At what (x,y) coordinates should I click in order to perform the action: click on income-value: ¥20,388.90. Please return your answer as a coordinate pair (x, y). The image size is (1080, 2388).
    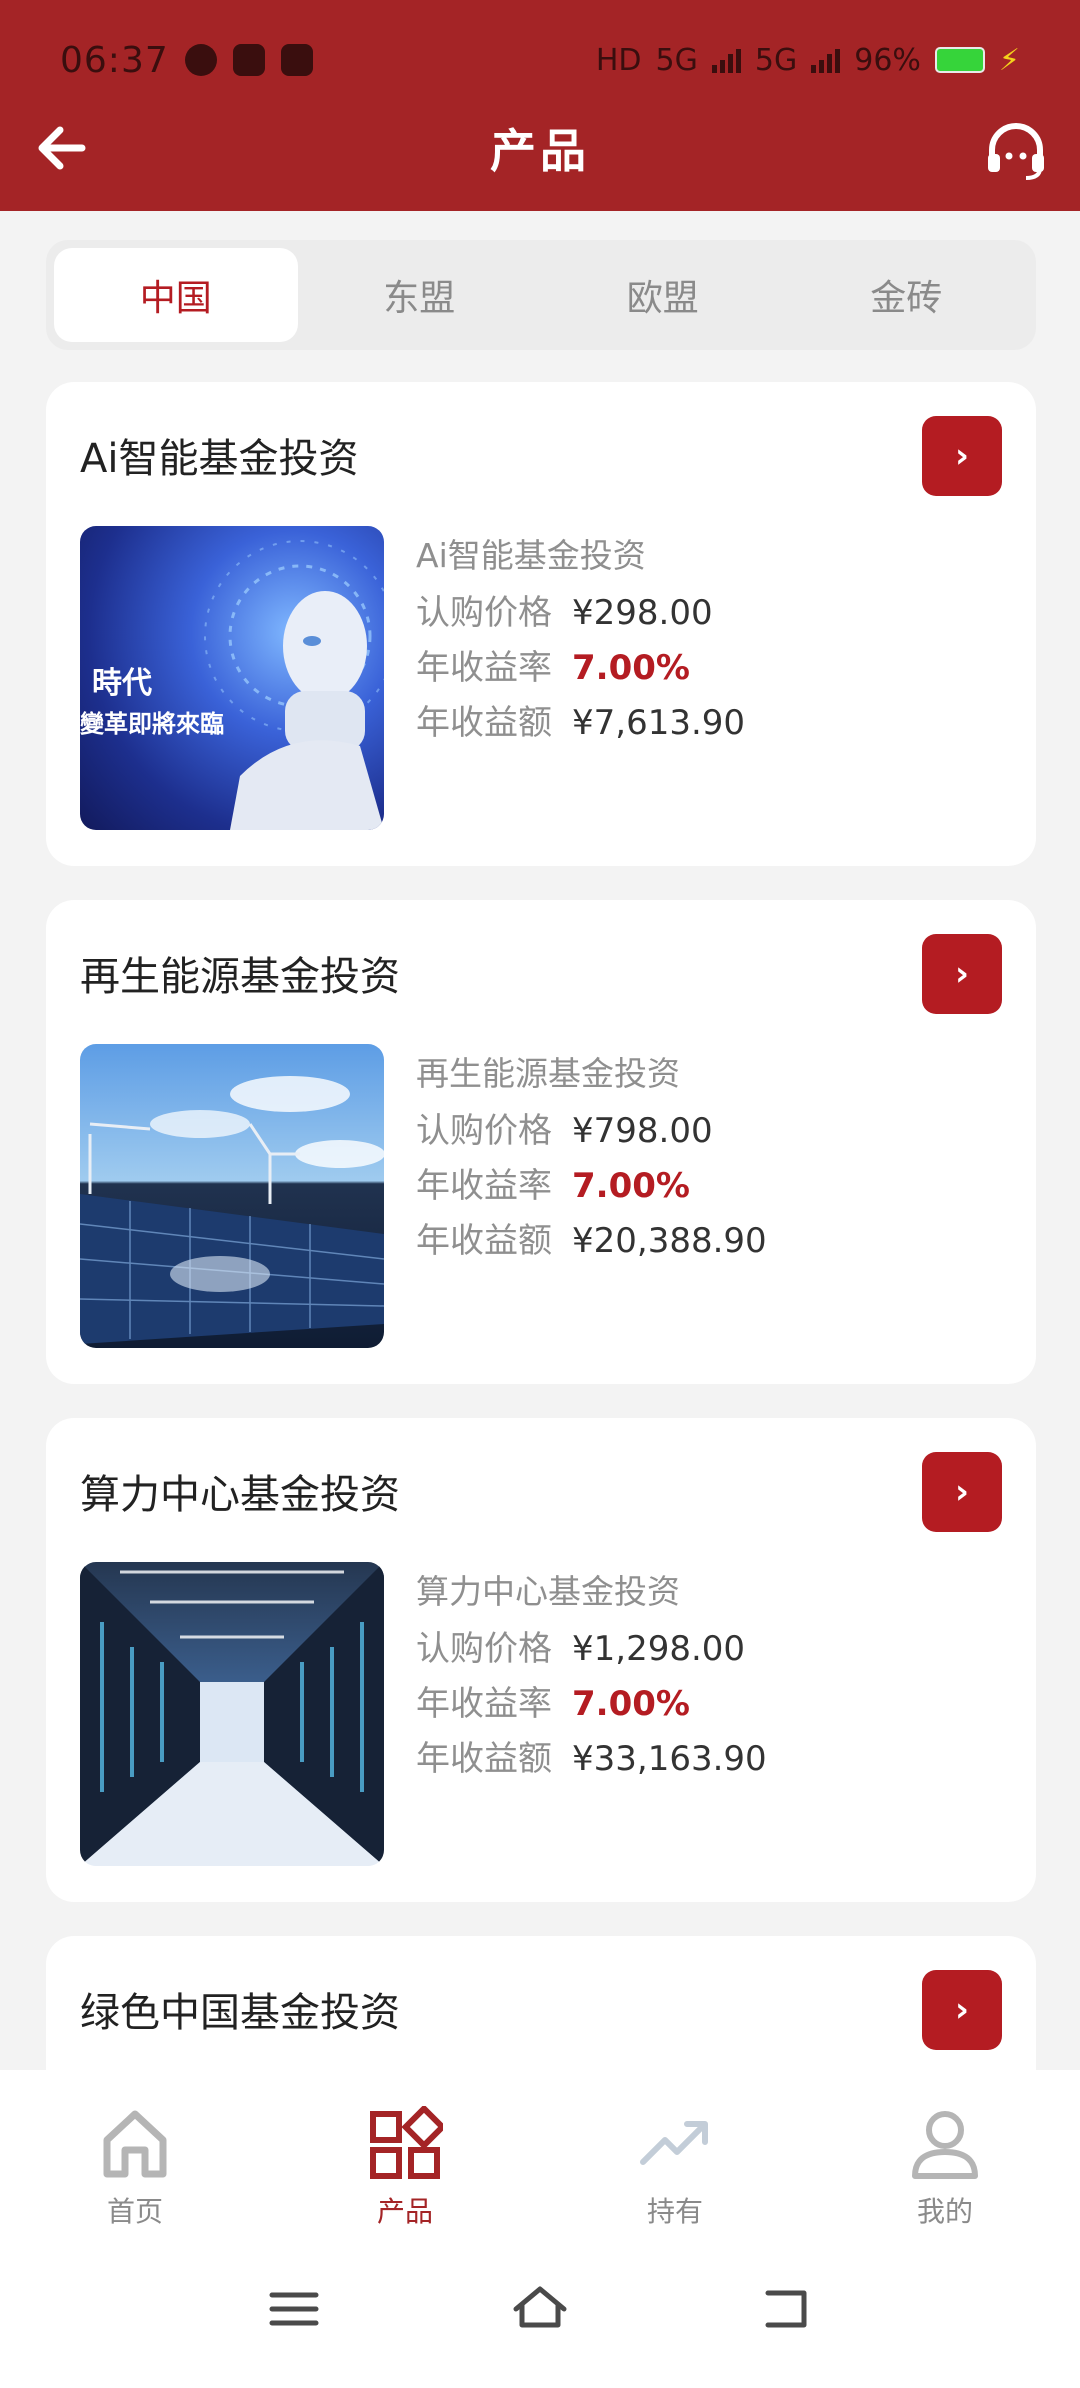
    Looking at the image, I should click on (669, 1241).